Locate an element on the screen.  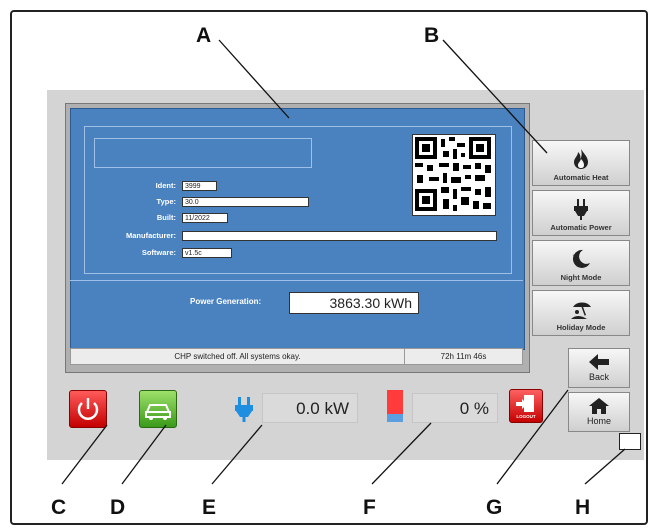
power-off-button is located at coordinates (88, 409).